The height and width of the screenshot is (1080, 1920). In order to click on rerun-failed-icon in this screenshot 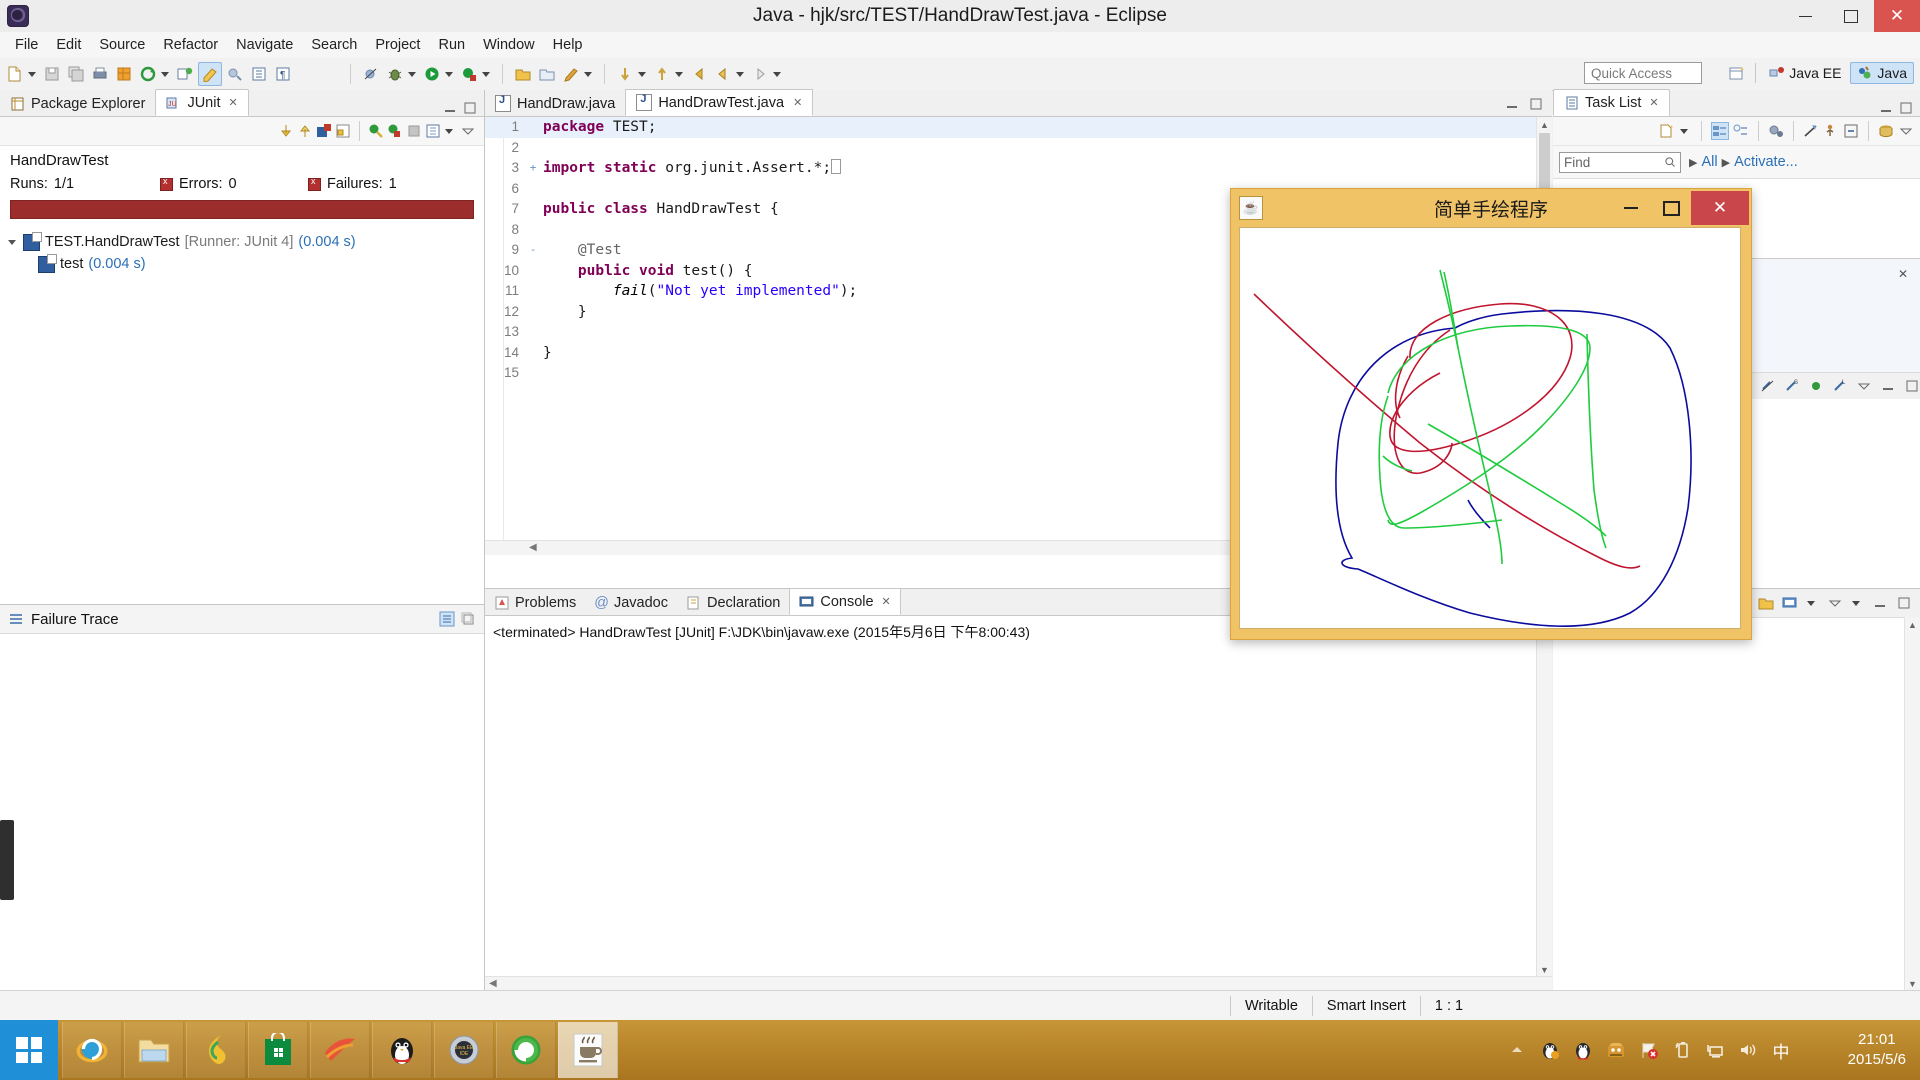, I will do `click(395, 131)`.